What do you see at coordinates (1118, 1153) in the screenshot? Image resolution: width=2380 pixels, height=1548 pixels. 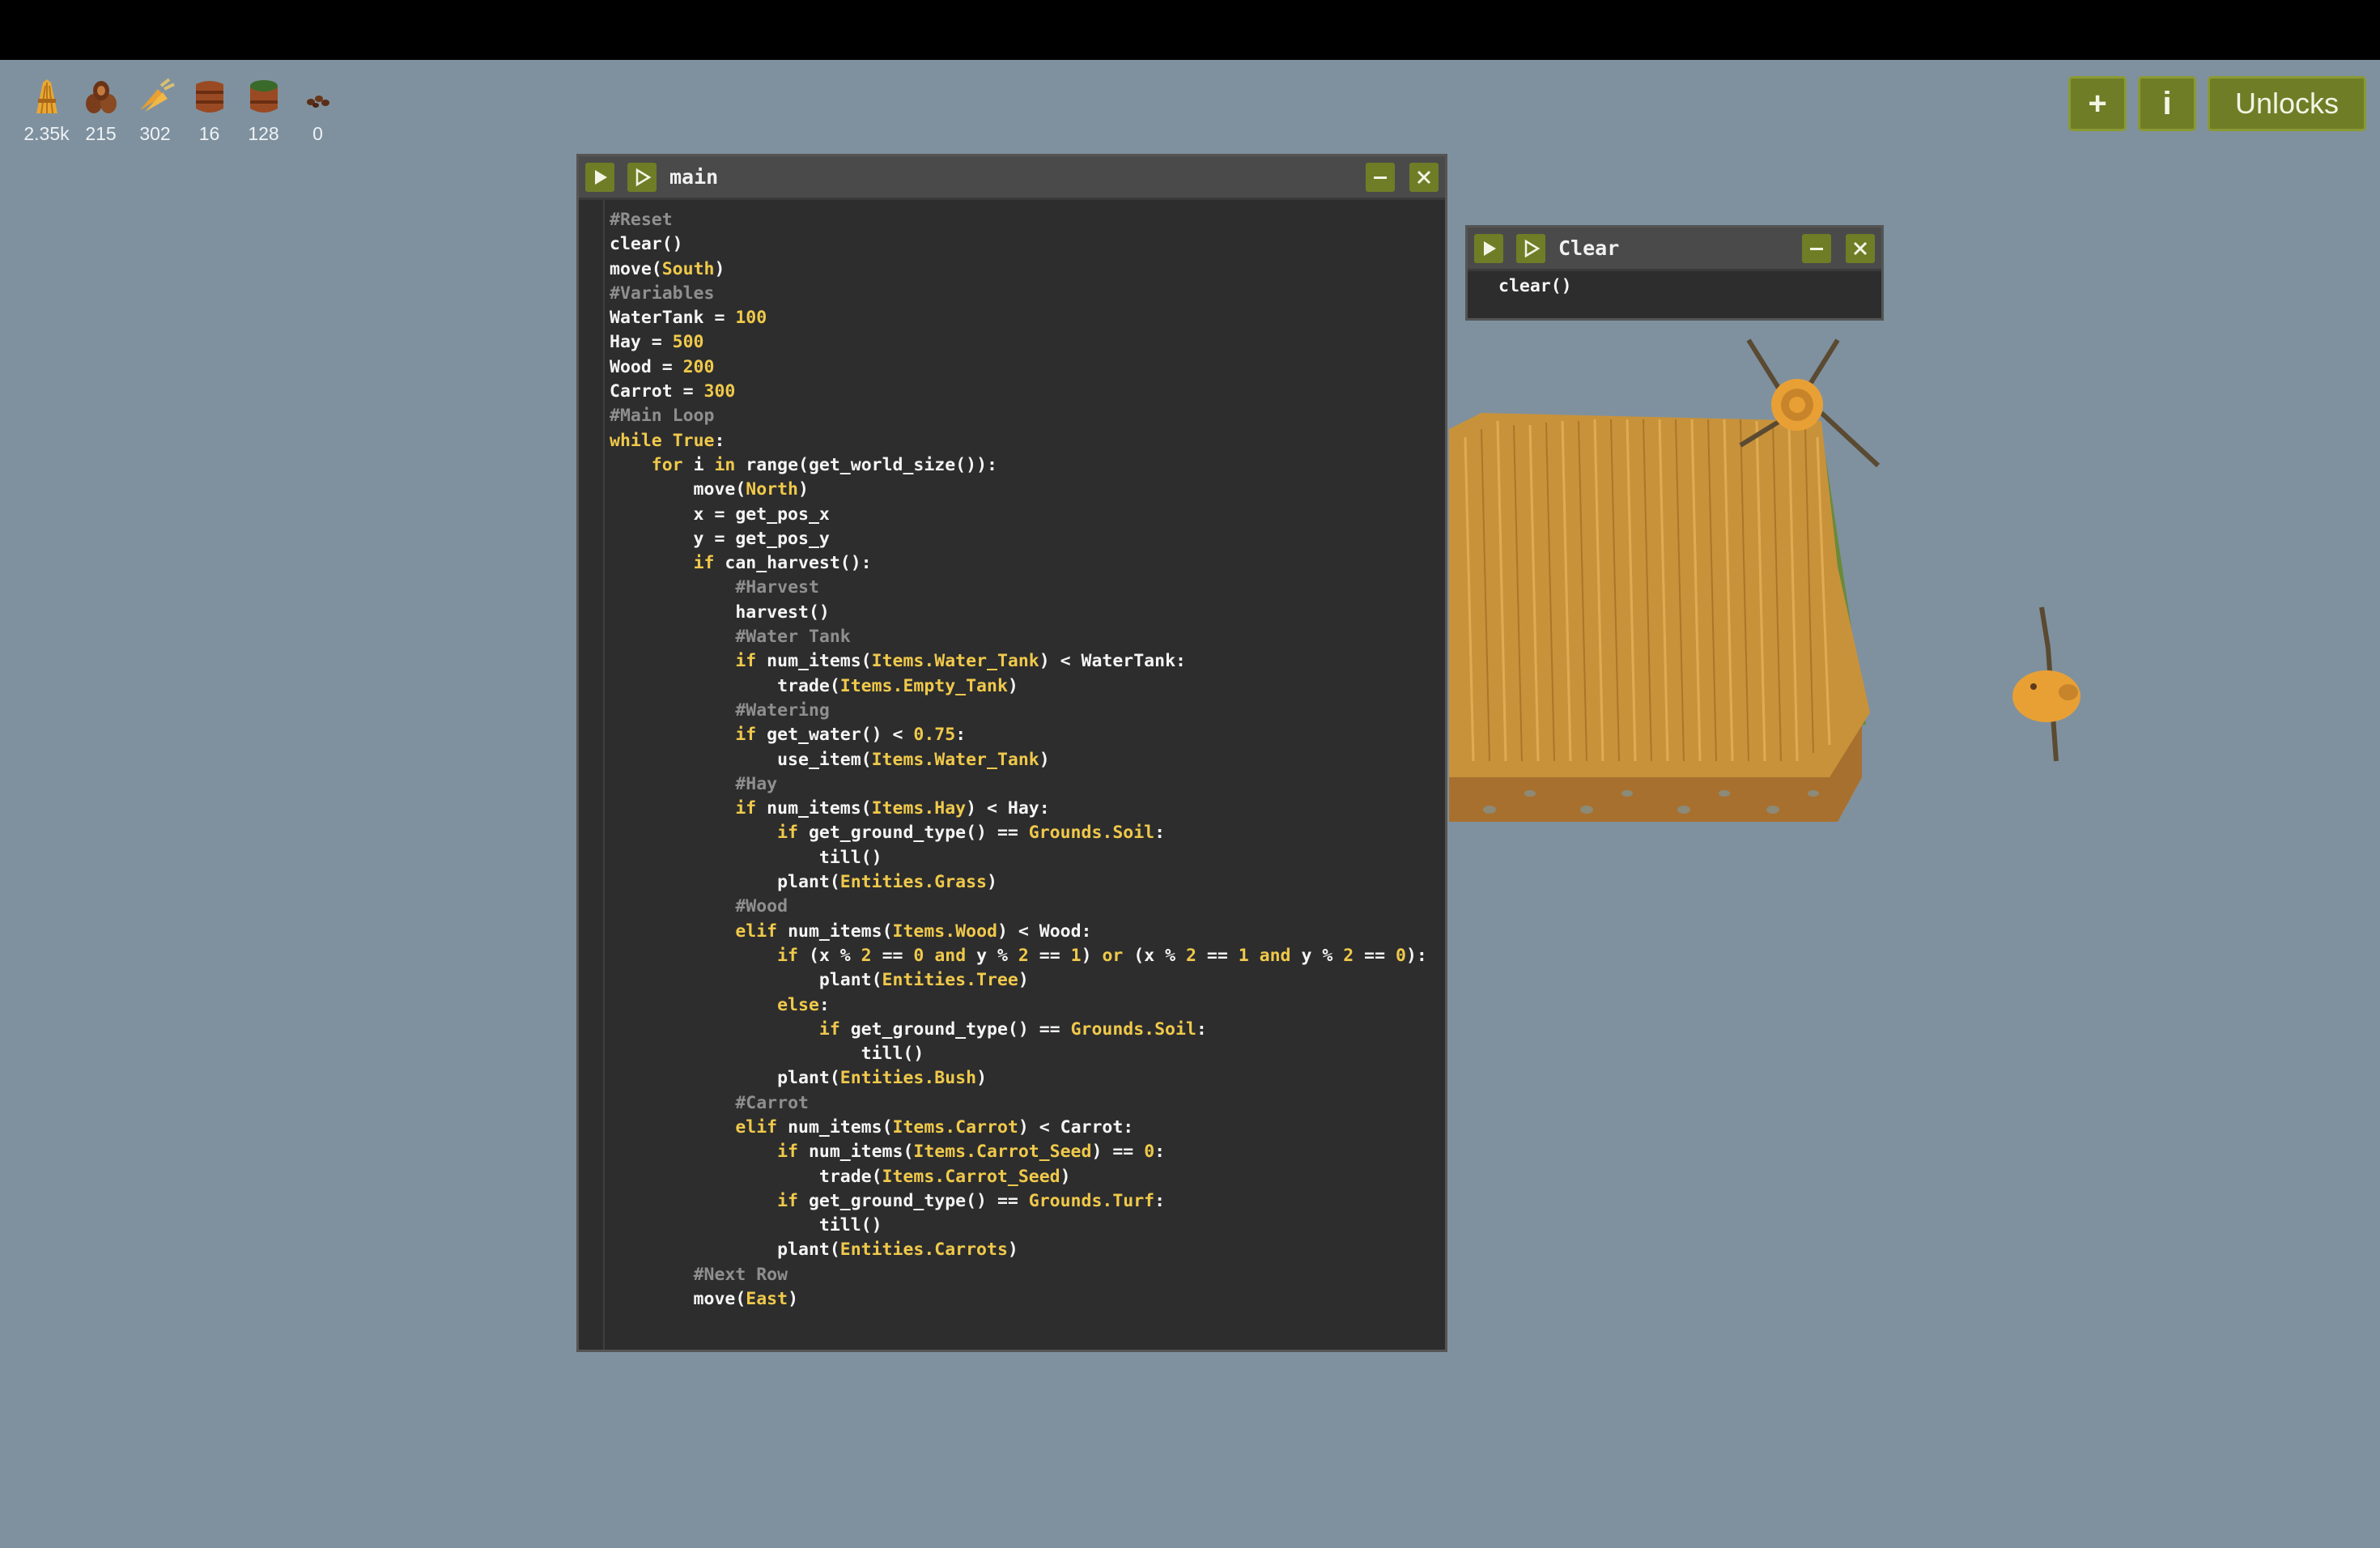 I see `code-token-plain: ) ==` at bounding box center [1118, 1153].